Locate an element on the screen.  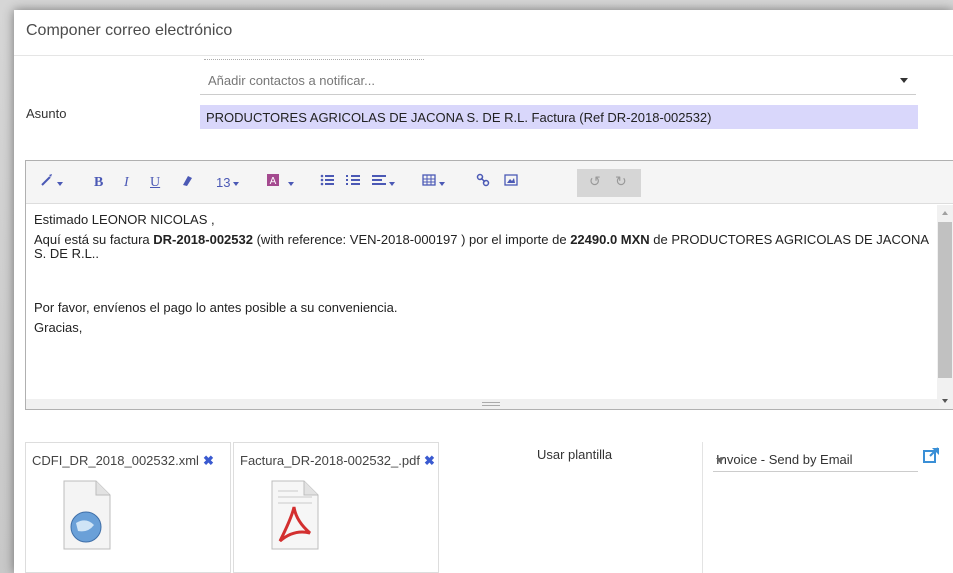
undo-icon: ↺ is located at coordinates (595, 181).